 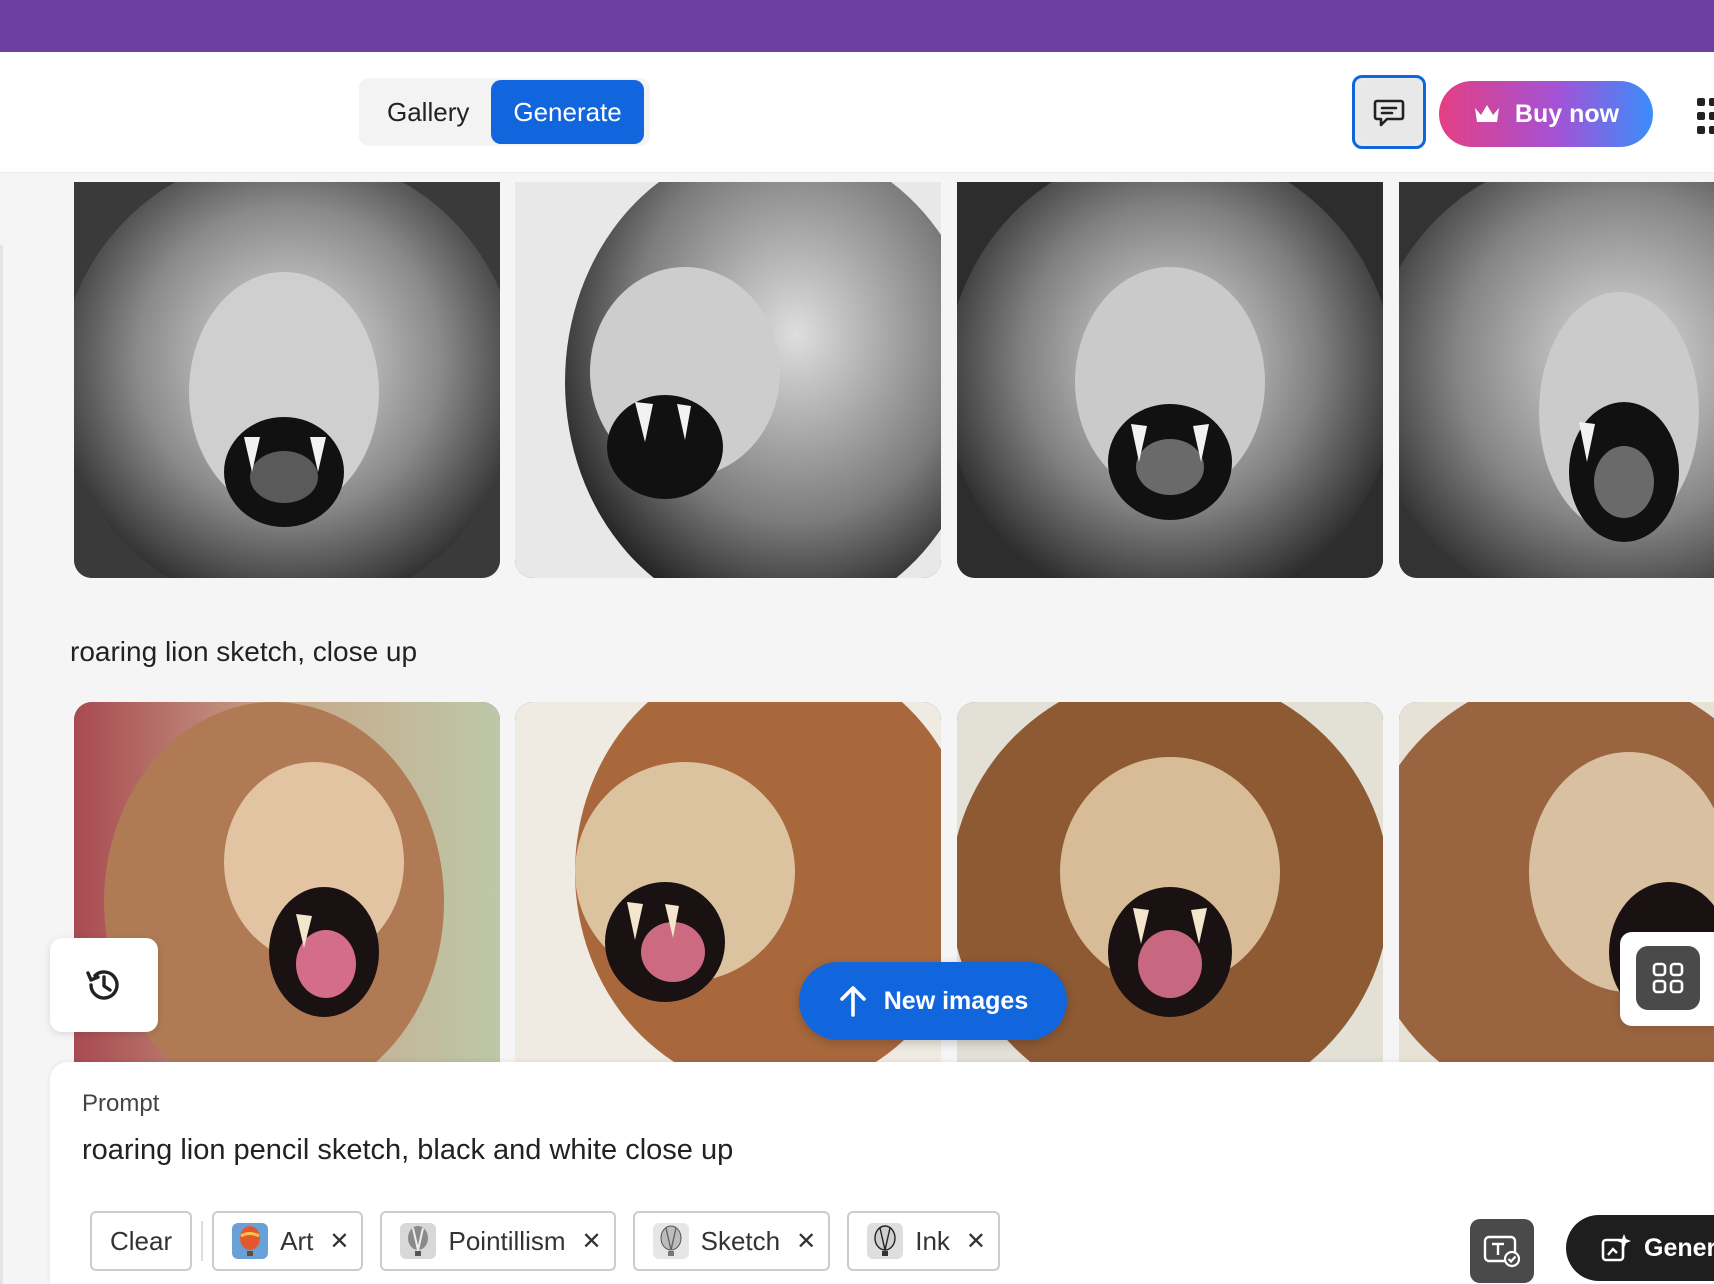 I want to click on style-chip-pointillism: Pointillism ✕, so click(x=498, y=1241).